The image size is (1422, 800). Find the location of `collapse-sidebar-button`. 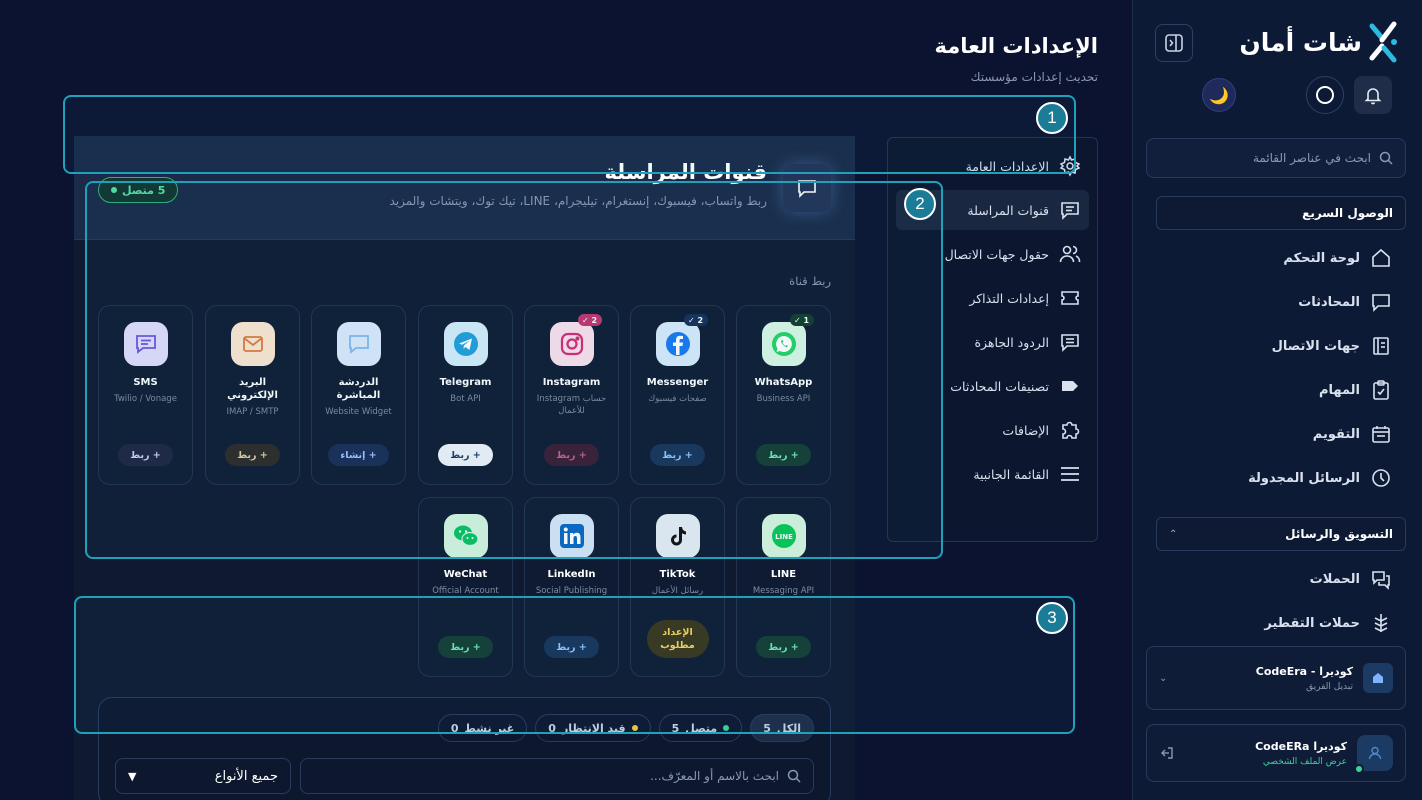

collapse-sidebar-button is located at coordinates (1174, 43).